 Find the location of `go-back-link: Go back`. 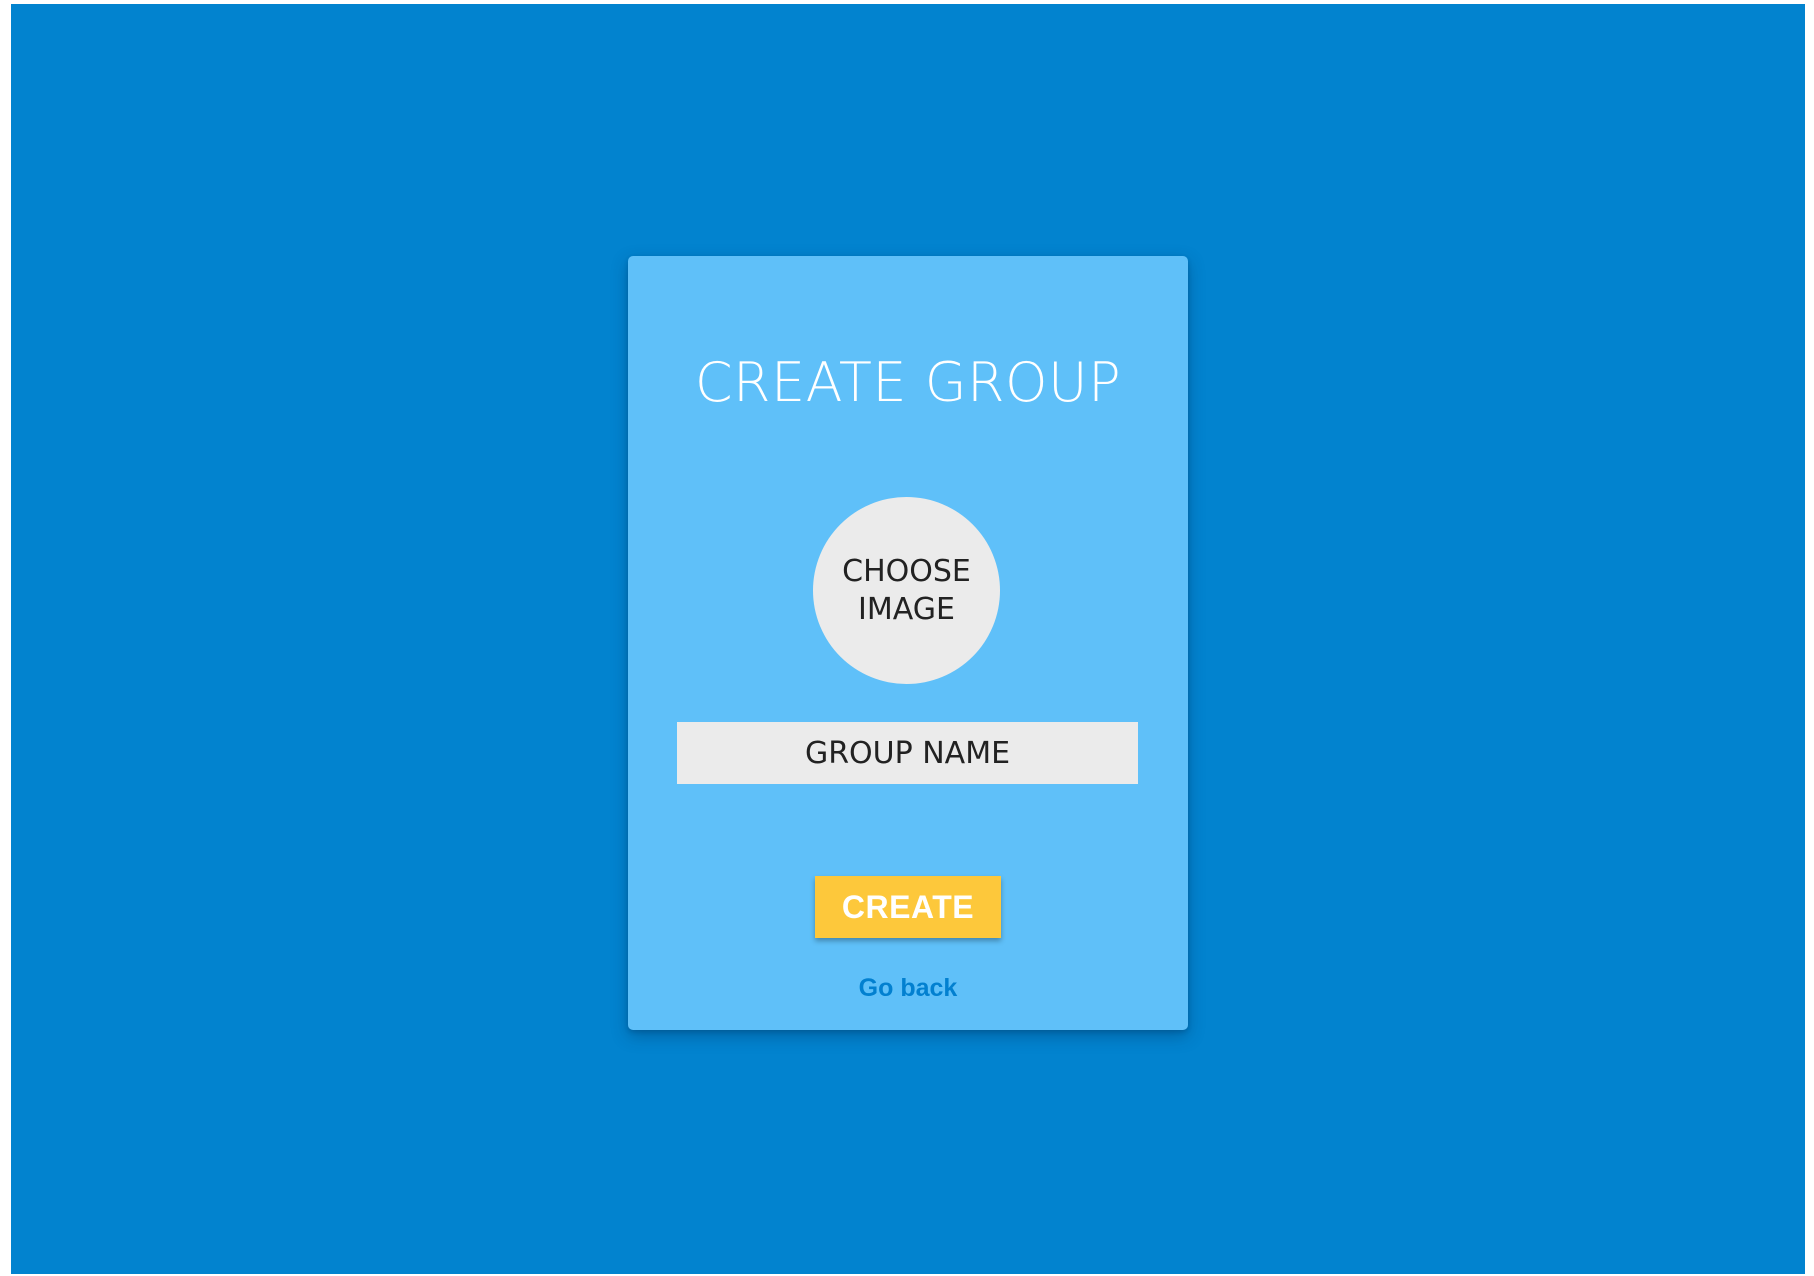

go-back-link: Go back is located at coordinates (908, 988).